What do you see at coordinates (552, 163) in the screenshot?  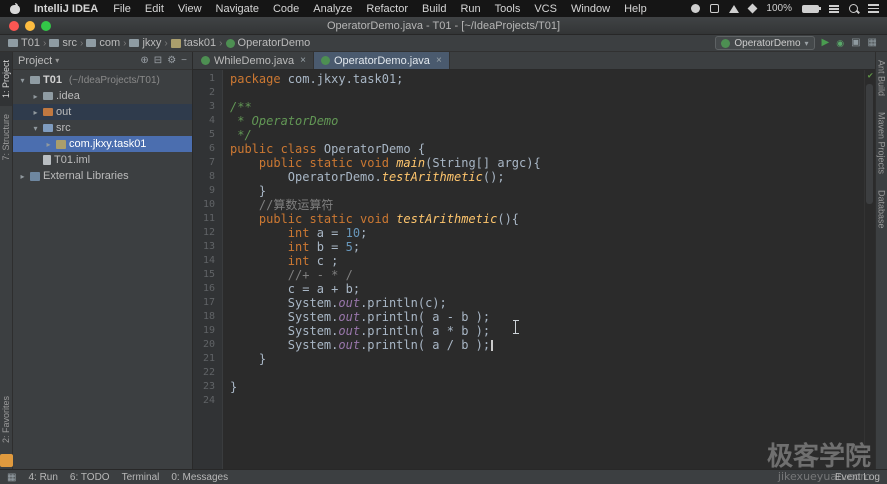 I see `code-line: public static void main(String[] argc){` at bounding box center [552, 163].